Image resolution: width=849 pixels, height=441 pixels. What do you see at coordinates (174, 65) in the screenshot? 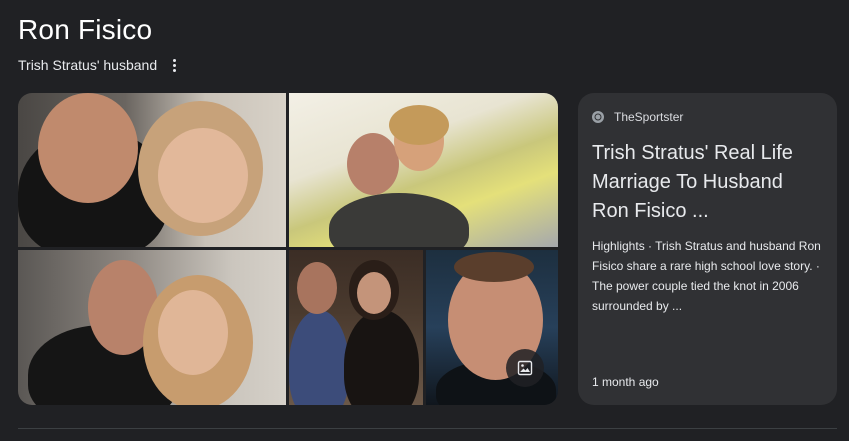
I see `more-options-icon` at bounding box center [174, 65].